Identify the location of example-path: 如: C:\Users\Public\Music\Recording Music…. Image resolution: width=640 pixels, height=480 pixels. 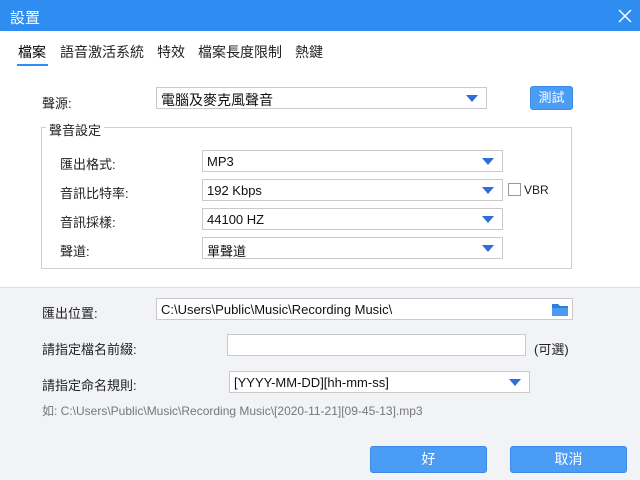
(232, 411).